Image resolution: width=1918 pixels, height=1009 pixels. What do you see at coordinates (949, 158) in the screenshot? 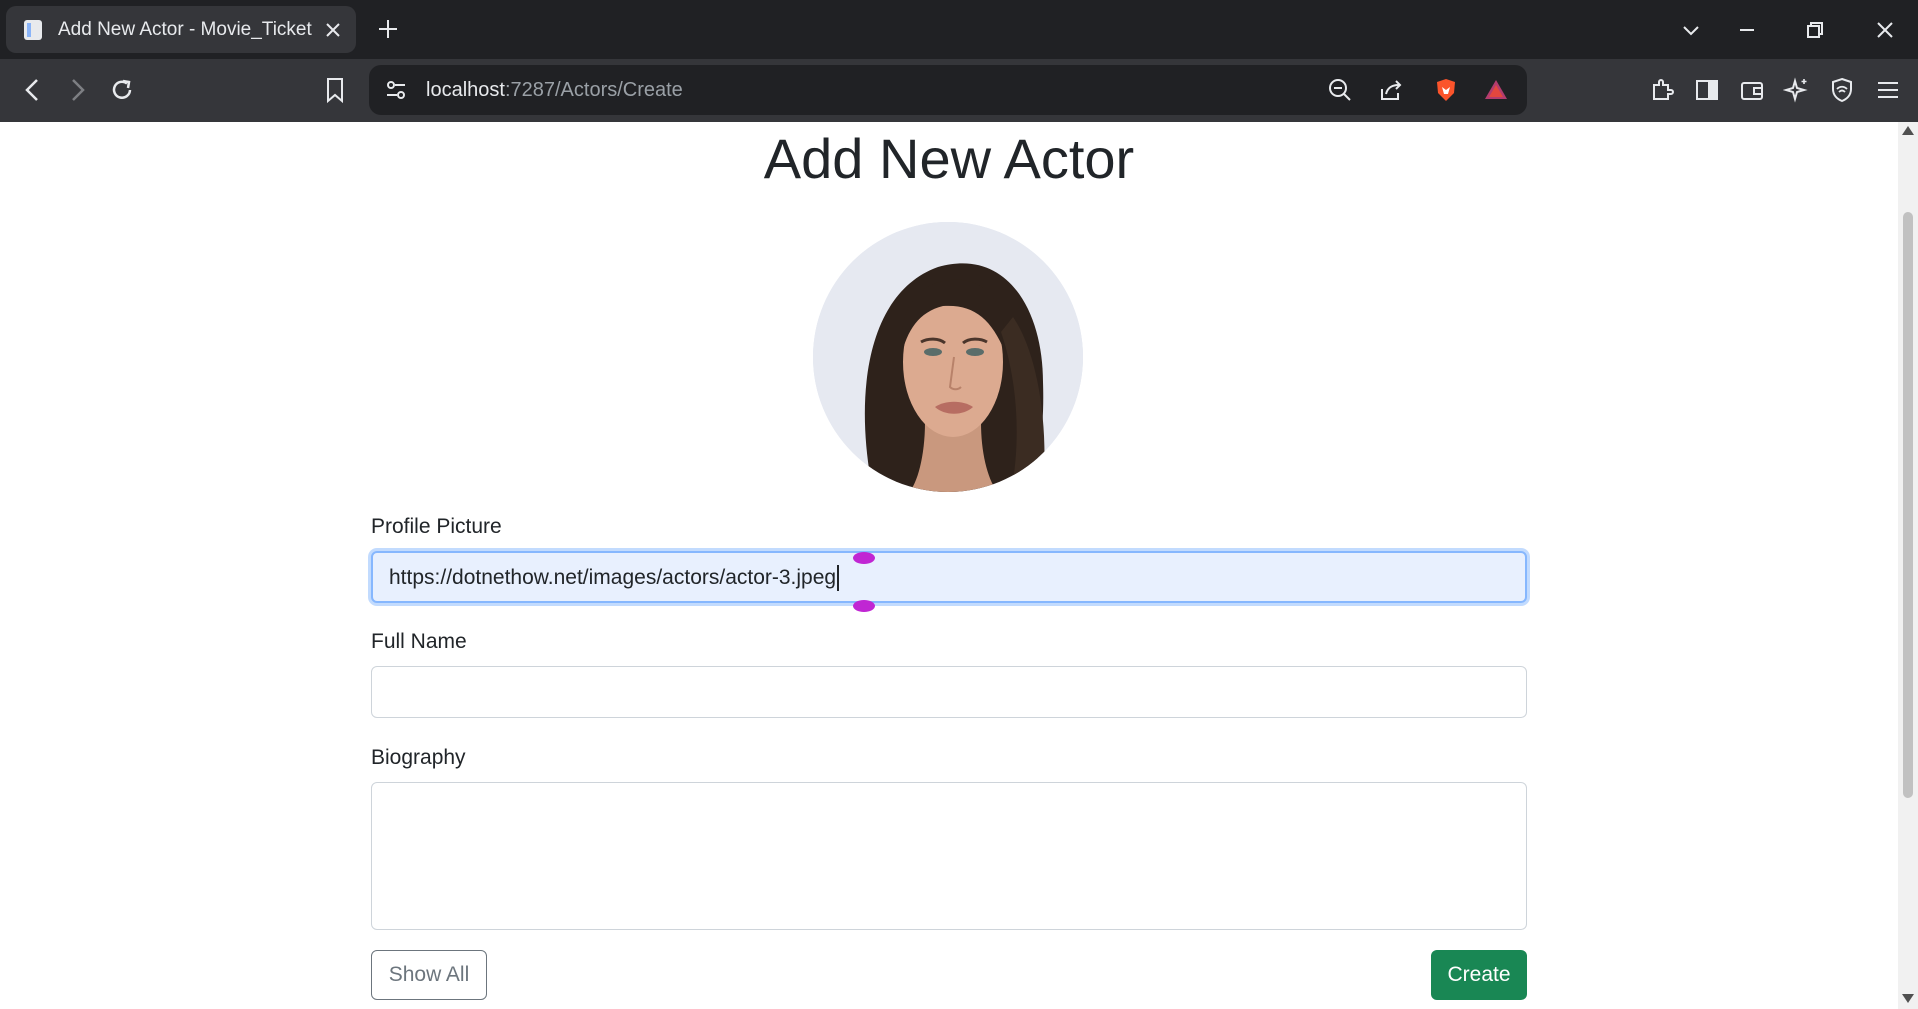
I see `page-title: Add New Actor` at bounding box center [949, 158].